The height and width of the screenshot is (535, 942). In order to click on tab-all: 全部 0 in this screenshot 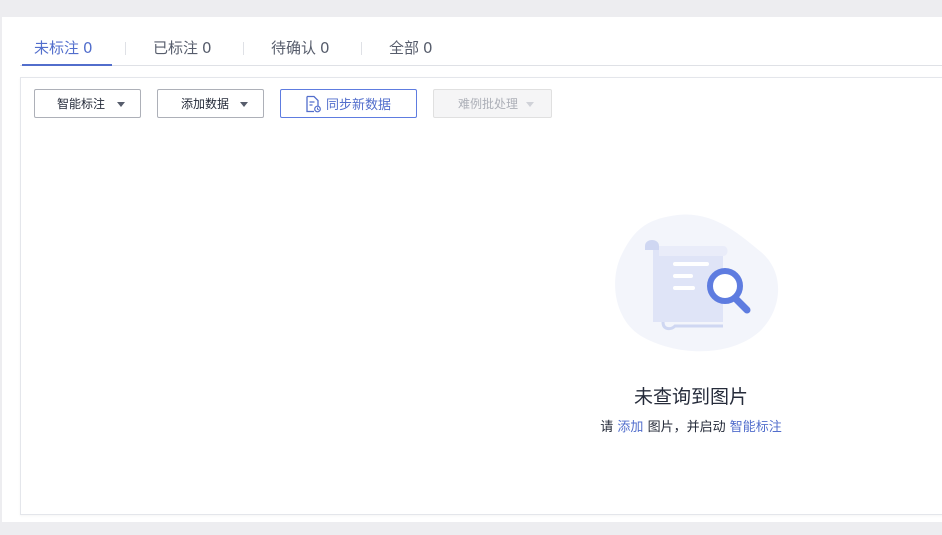, I will do `click(411, 51)`.